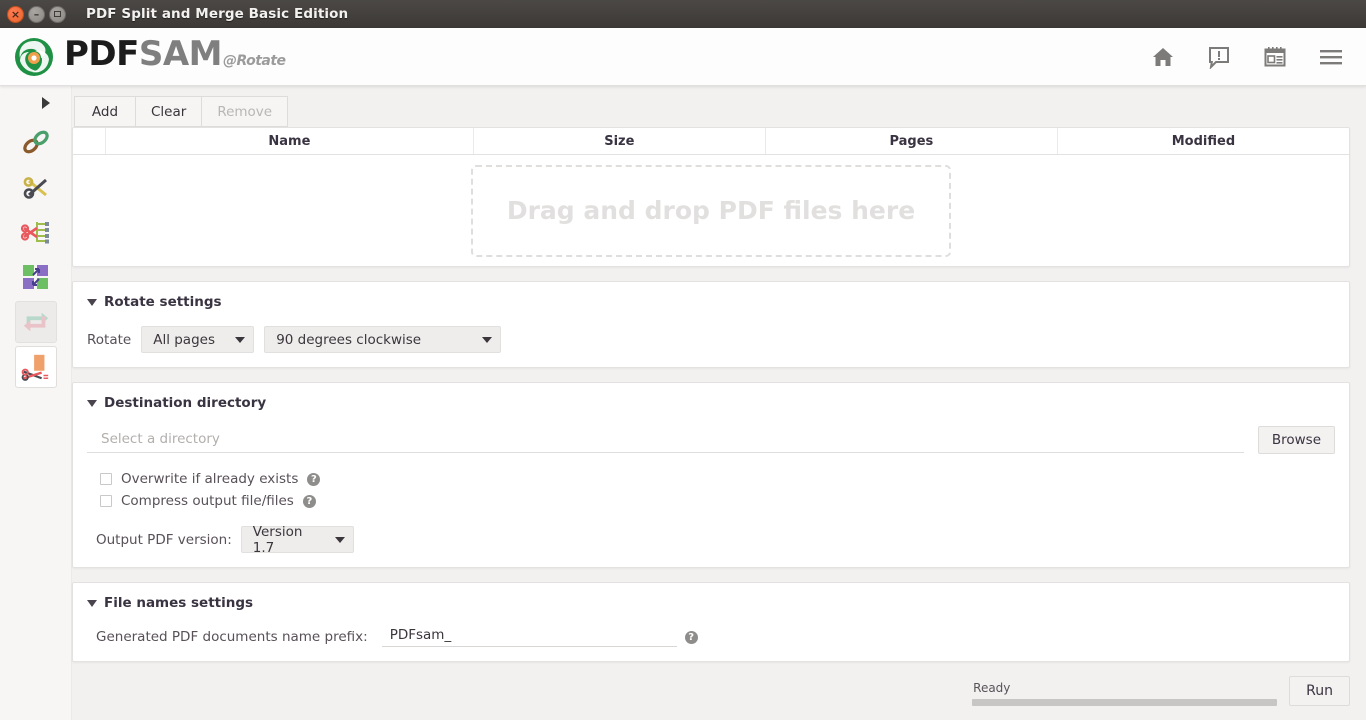 The height and width of the screenshot is (720, 1366). What do you see at coordinates (992, 688) in the screenshot?
I see `status-text: Ready` at bounding box center [992, 688].